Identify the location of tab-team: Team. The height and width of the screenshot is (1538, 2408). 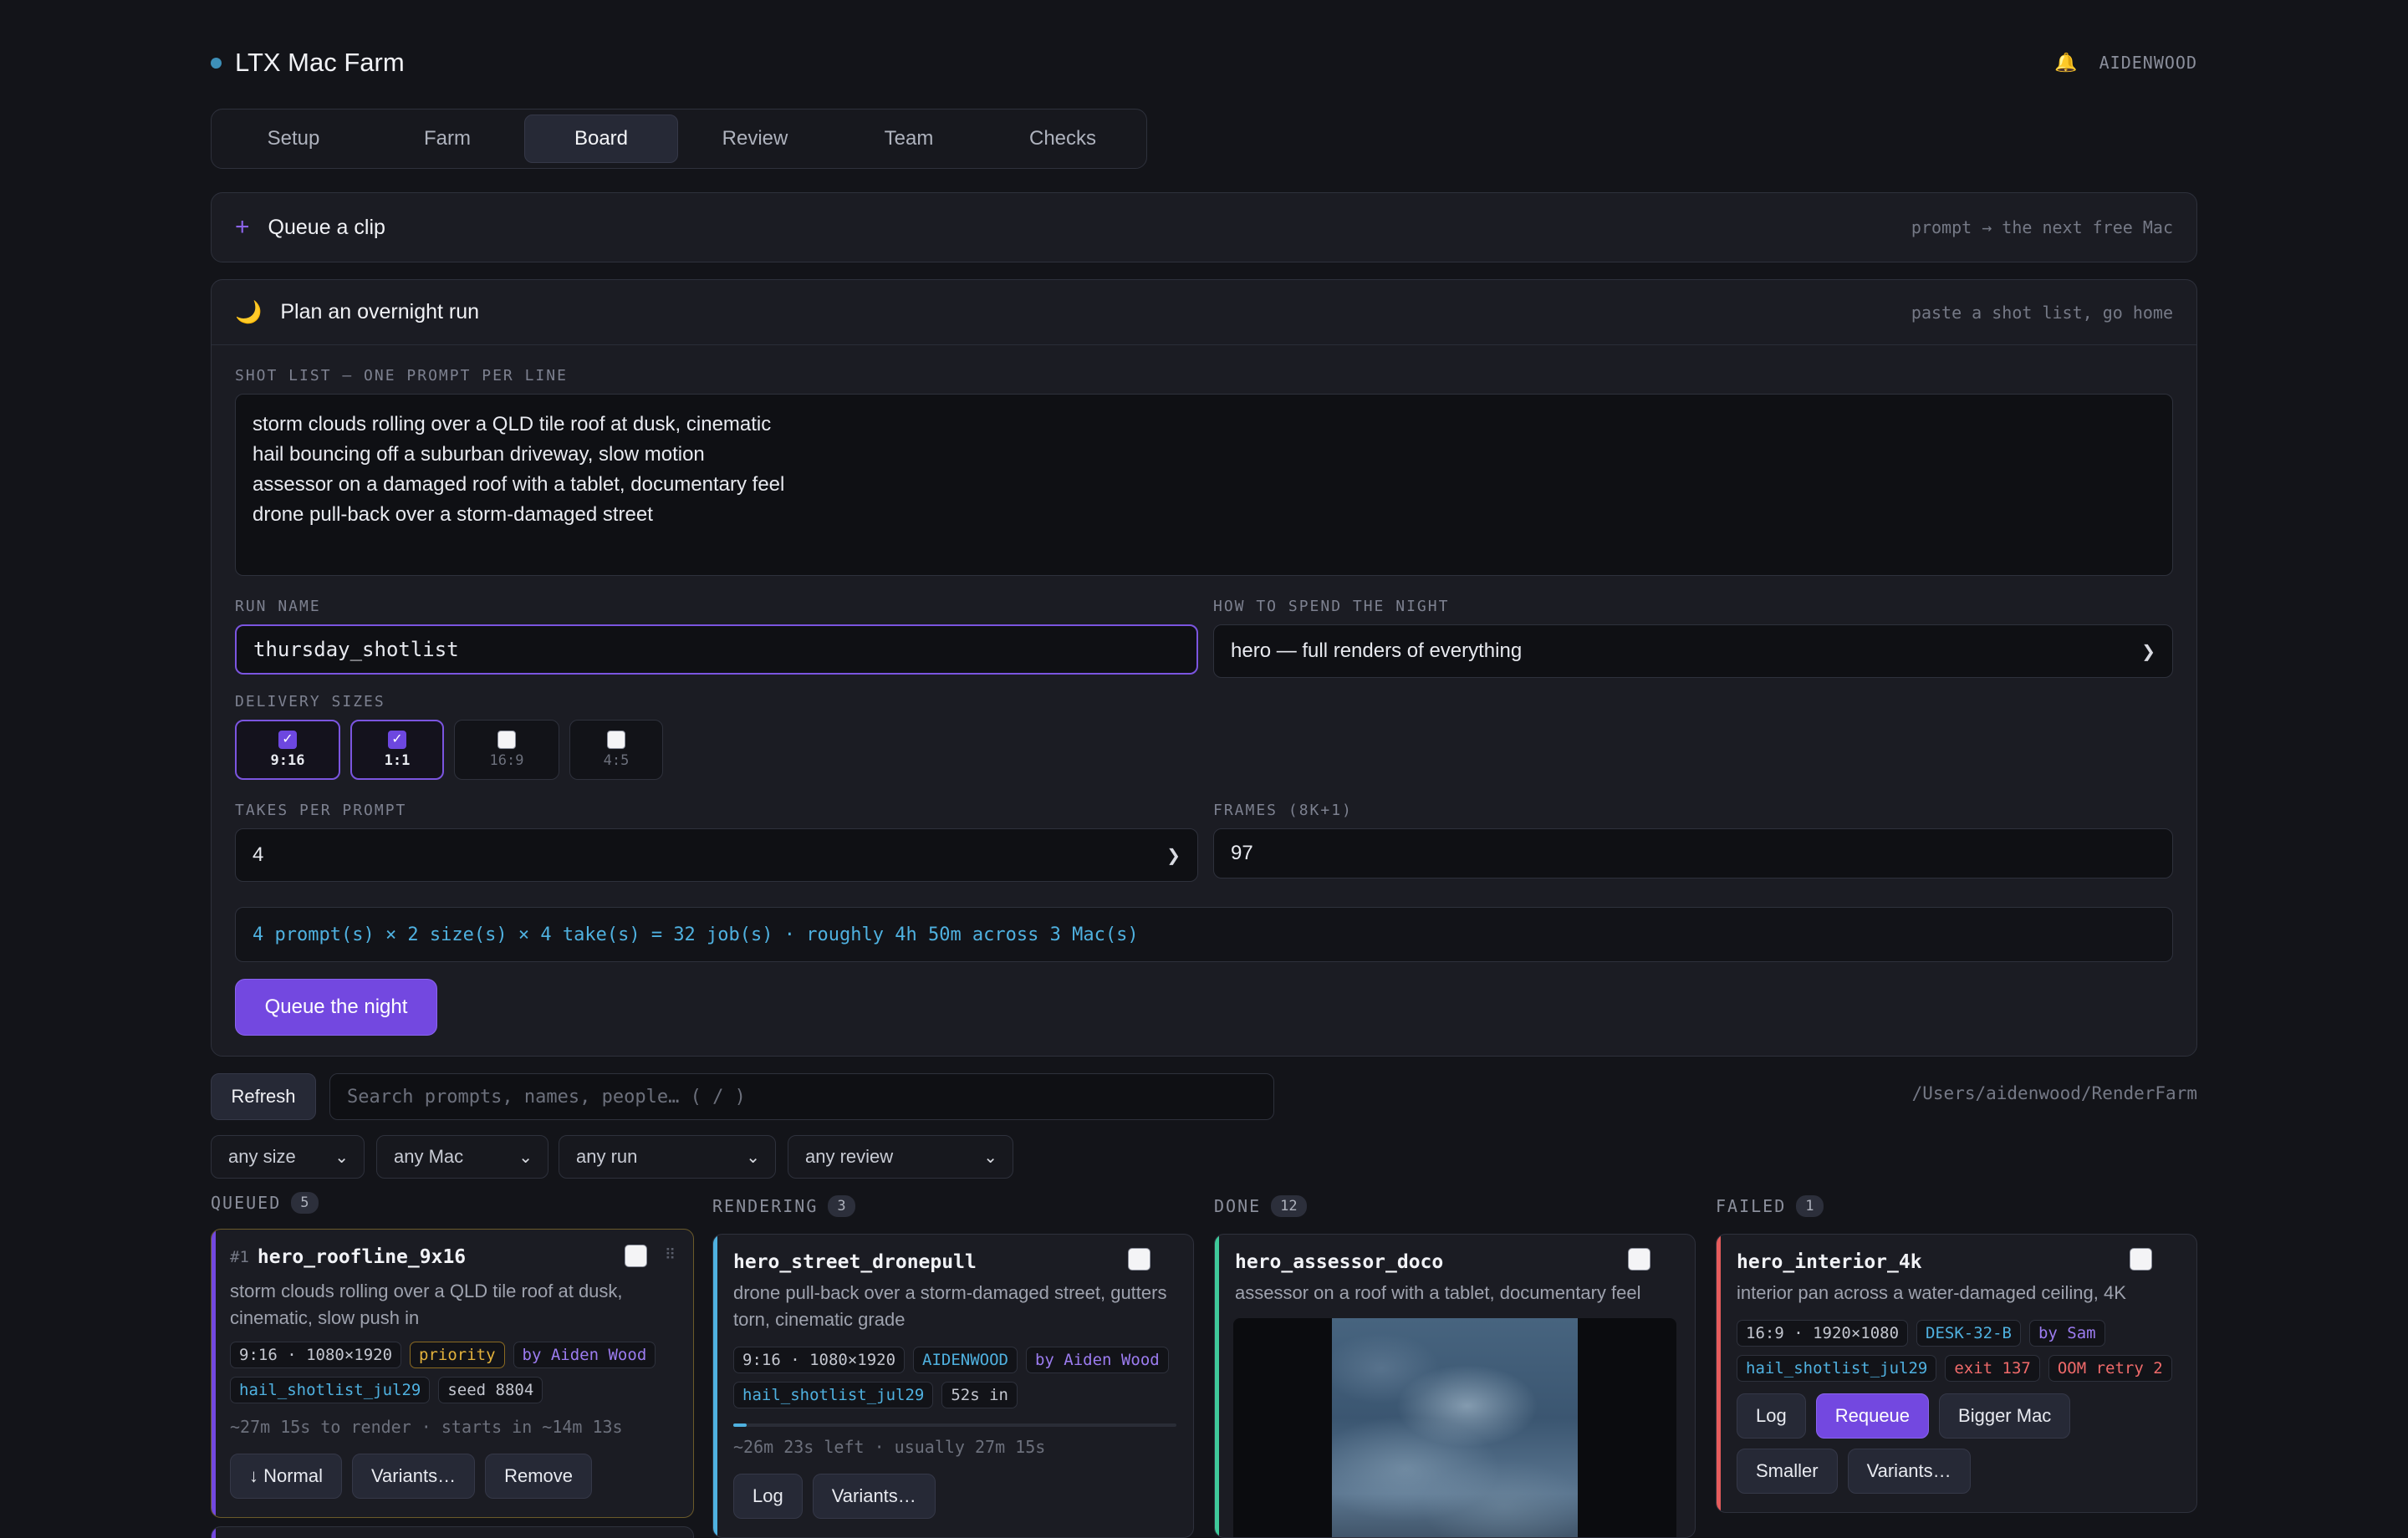
(909, 139).